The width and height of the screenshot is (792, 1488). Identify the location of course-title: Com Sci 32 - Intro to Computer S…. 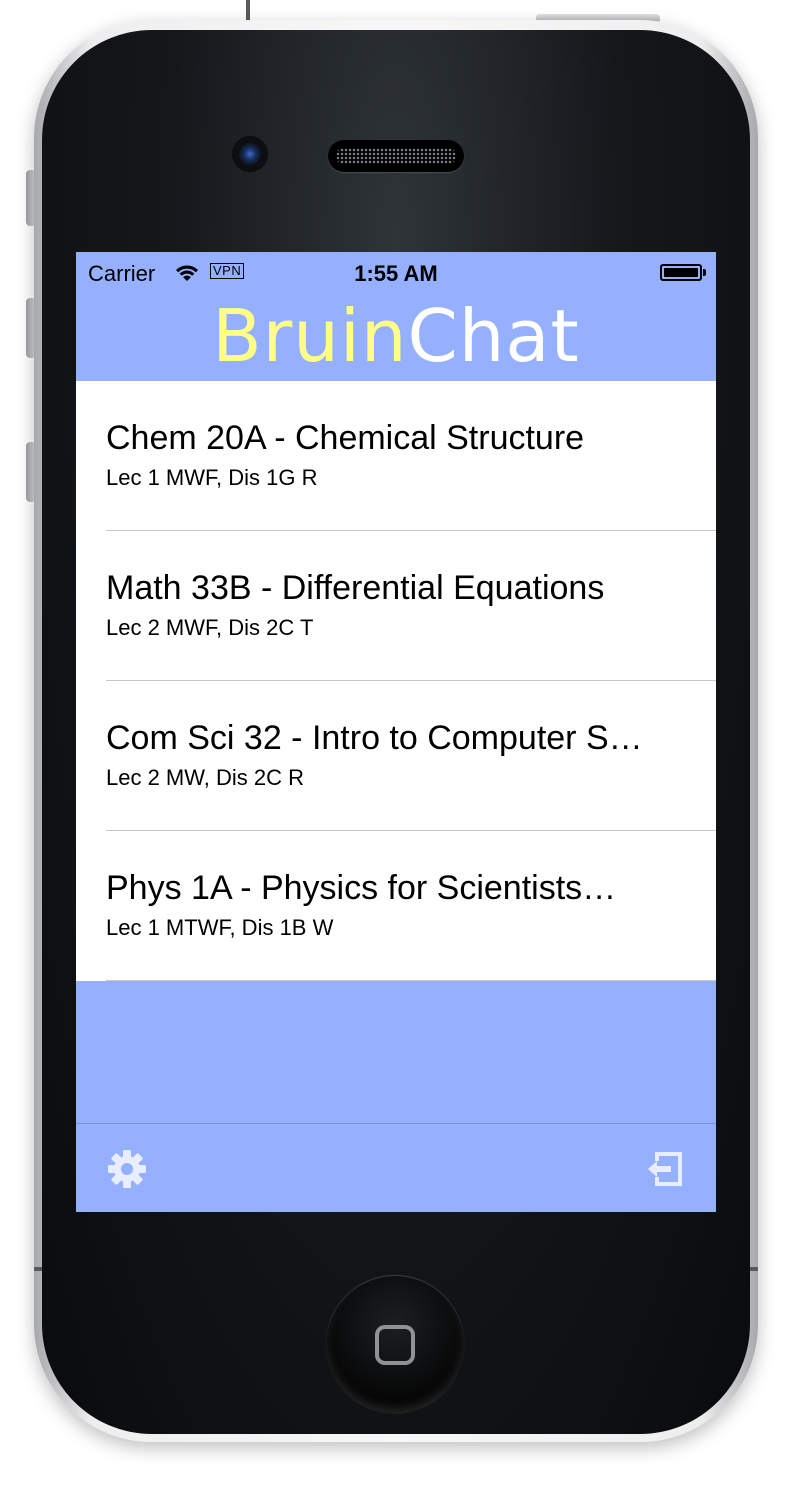
(374, 738).